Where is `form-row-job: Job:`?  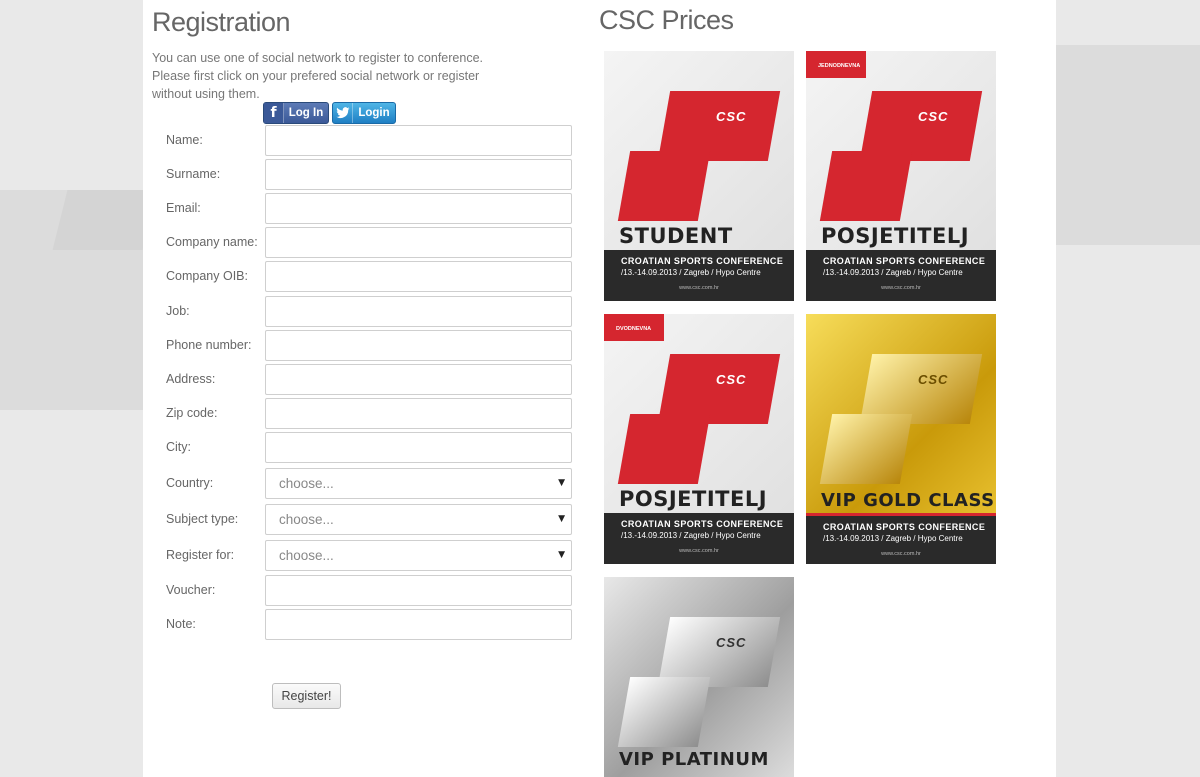 form-row-job: Job: is located at coordinates (363, 312).